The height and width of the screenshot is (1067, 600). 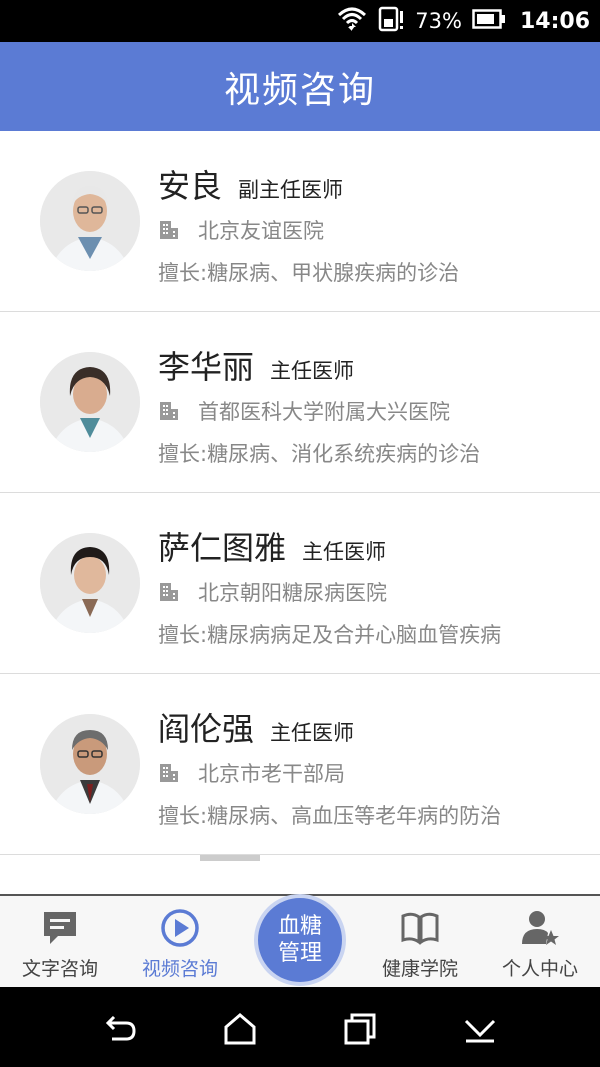 I want to click on hospital-name: 首都医科大学附属大兴医院, so click(x=324, y=412).